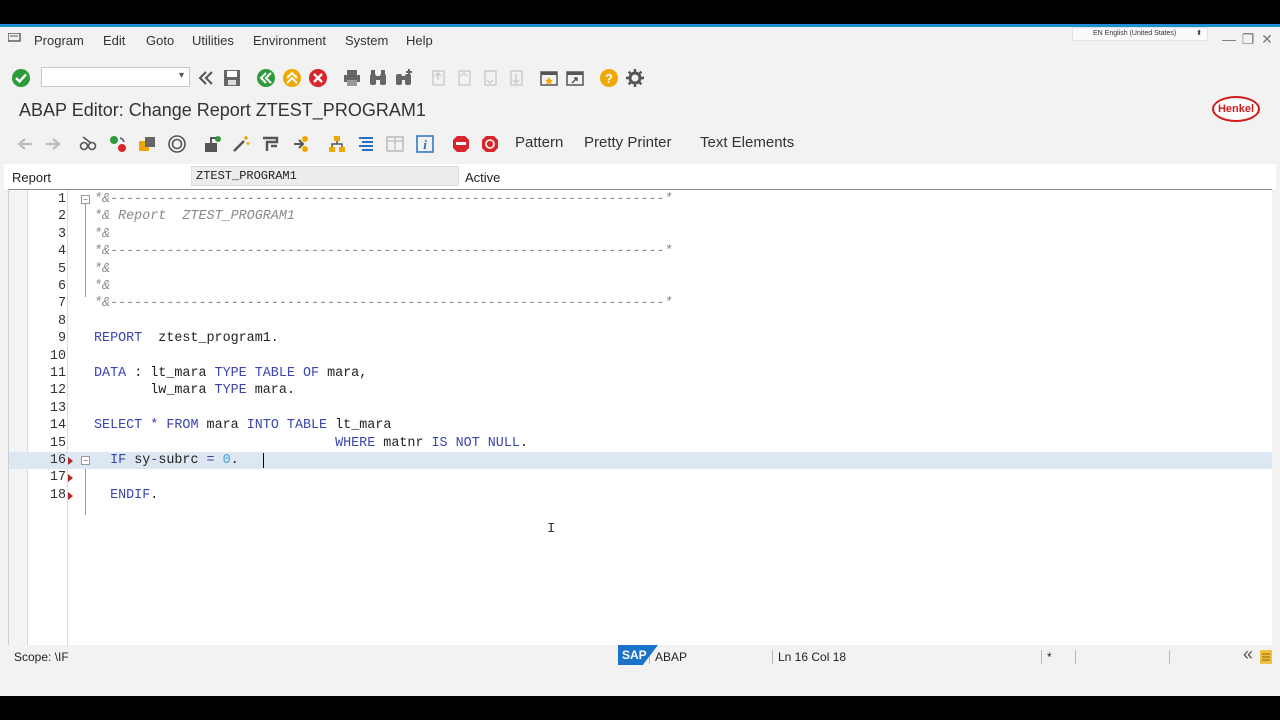  What do you see at coordinates (747, 142) in the screenshot?
I see `text-elements-button: Text Elements` at bounding box center [747, 142].